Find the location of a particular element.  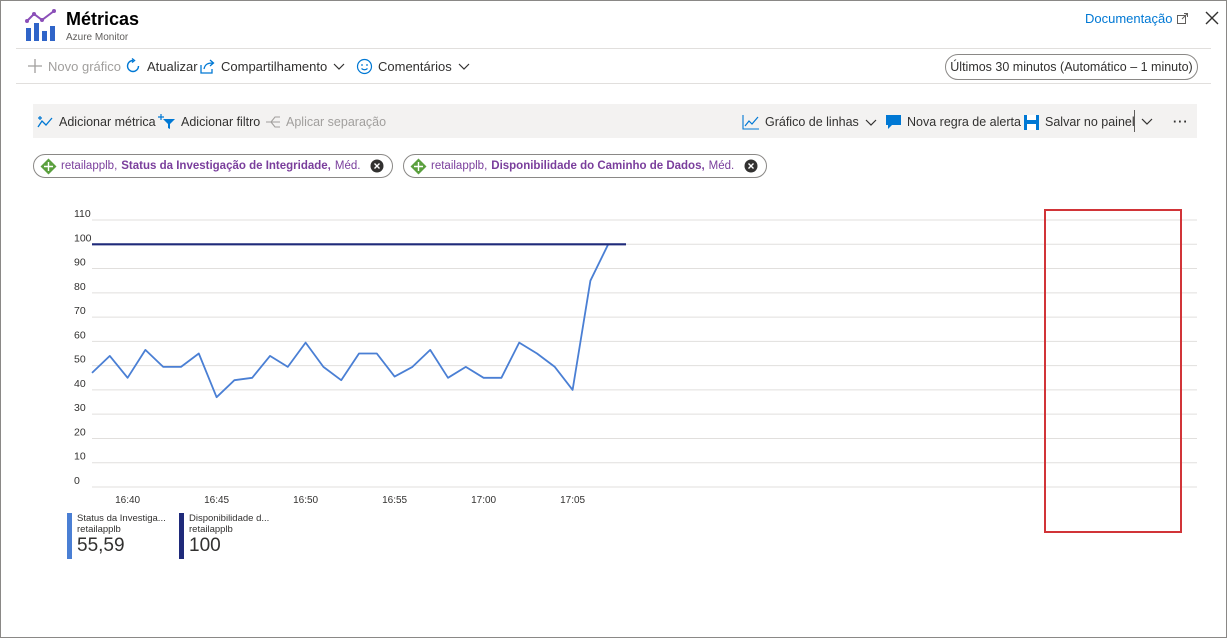

y-tick-label: 10 is located at coordinates (80, 457).